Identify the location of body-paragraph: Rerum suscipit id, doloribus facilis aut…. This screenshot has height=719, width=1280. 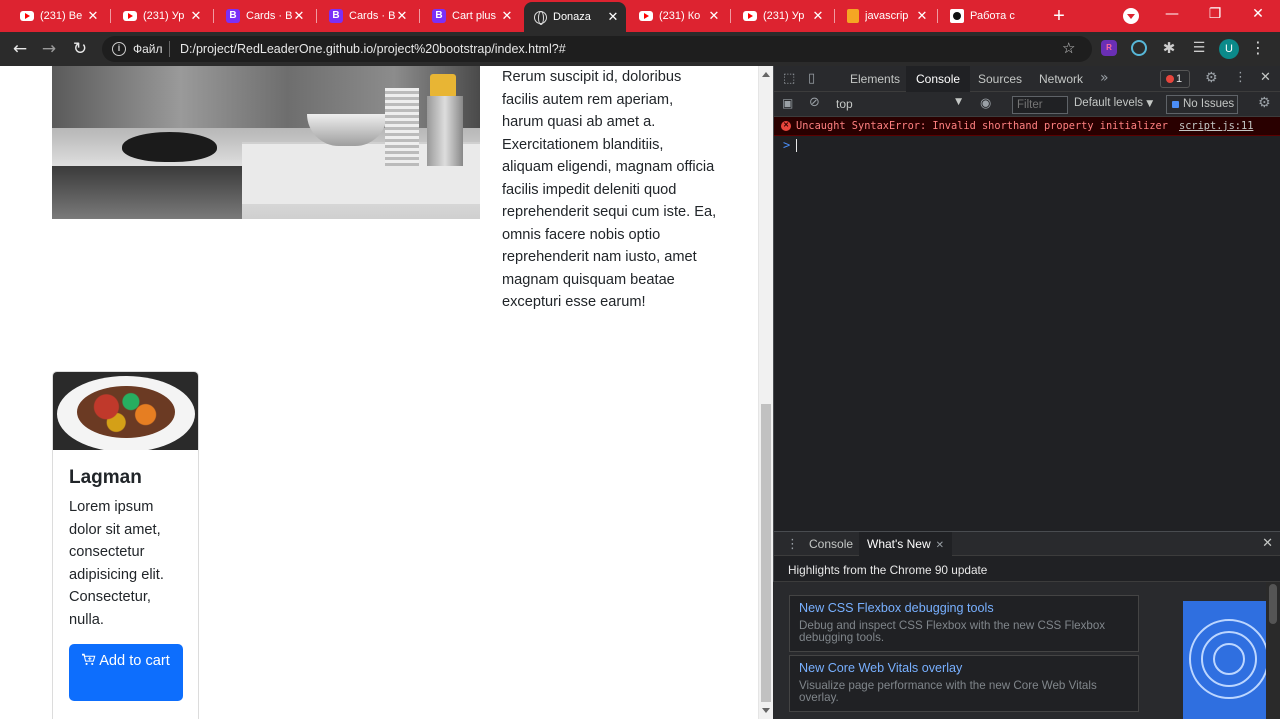
(609, 189).